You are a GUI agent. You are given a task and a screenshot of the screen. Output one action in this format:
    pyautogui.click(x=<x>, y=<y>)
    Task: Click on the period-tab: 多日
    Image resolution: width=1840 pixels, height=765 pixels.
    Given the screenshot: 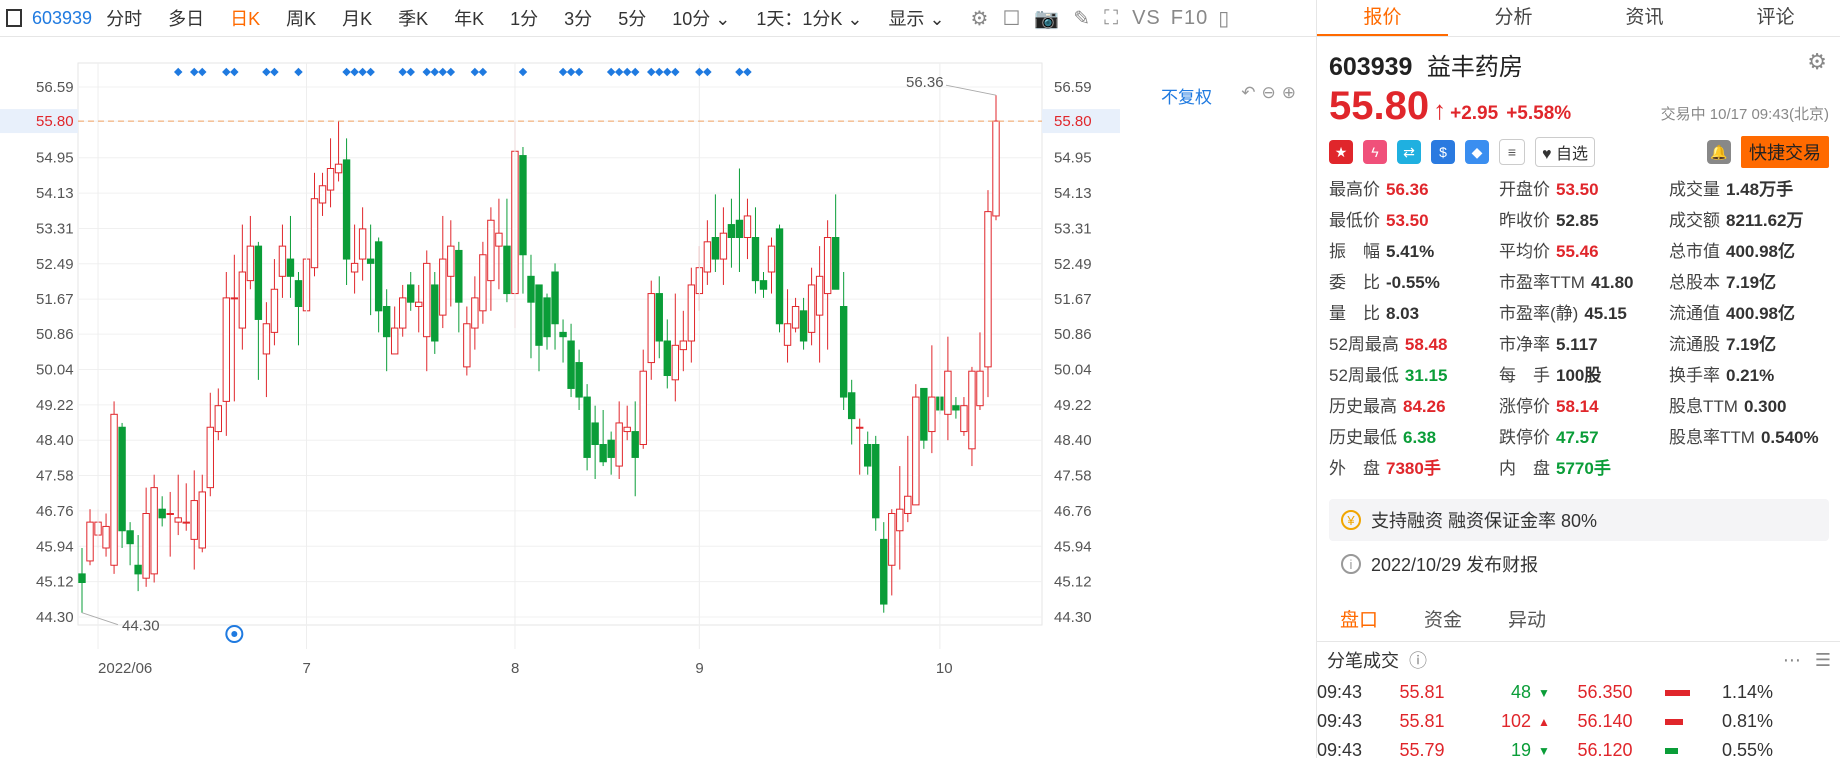 What is the action you would take?
    pyautogui.click(x=186, y=18)
    